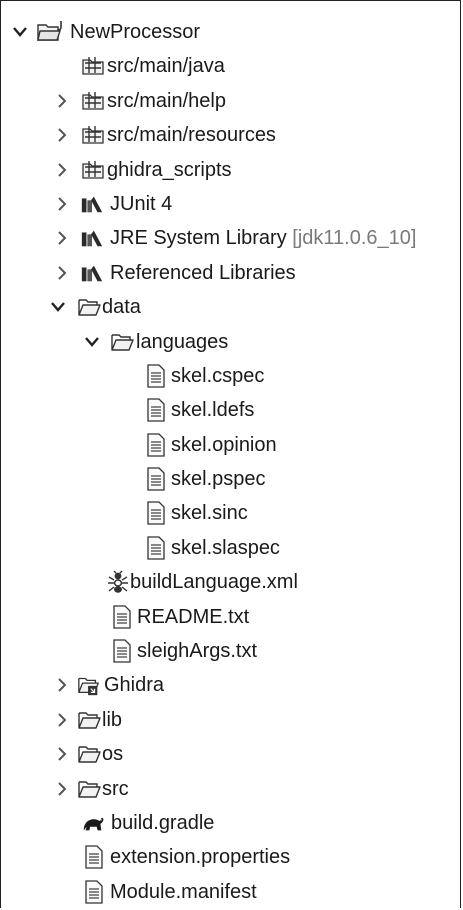 The image size is (463, 910). Describe the element at coordinates (209, 513) in the screenshot. I see `tree-item-label: skel.sinc` at that location.